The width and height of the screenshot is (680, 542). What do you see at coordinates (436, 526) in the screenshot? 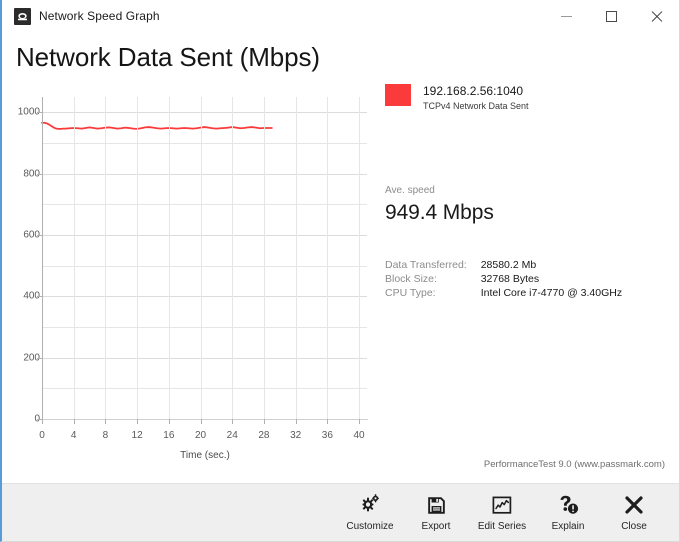
I see `tool-button-label: Export` at bounding box center [436, 526].